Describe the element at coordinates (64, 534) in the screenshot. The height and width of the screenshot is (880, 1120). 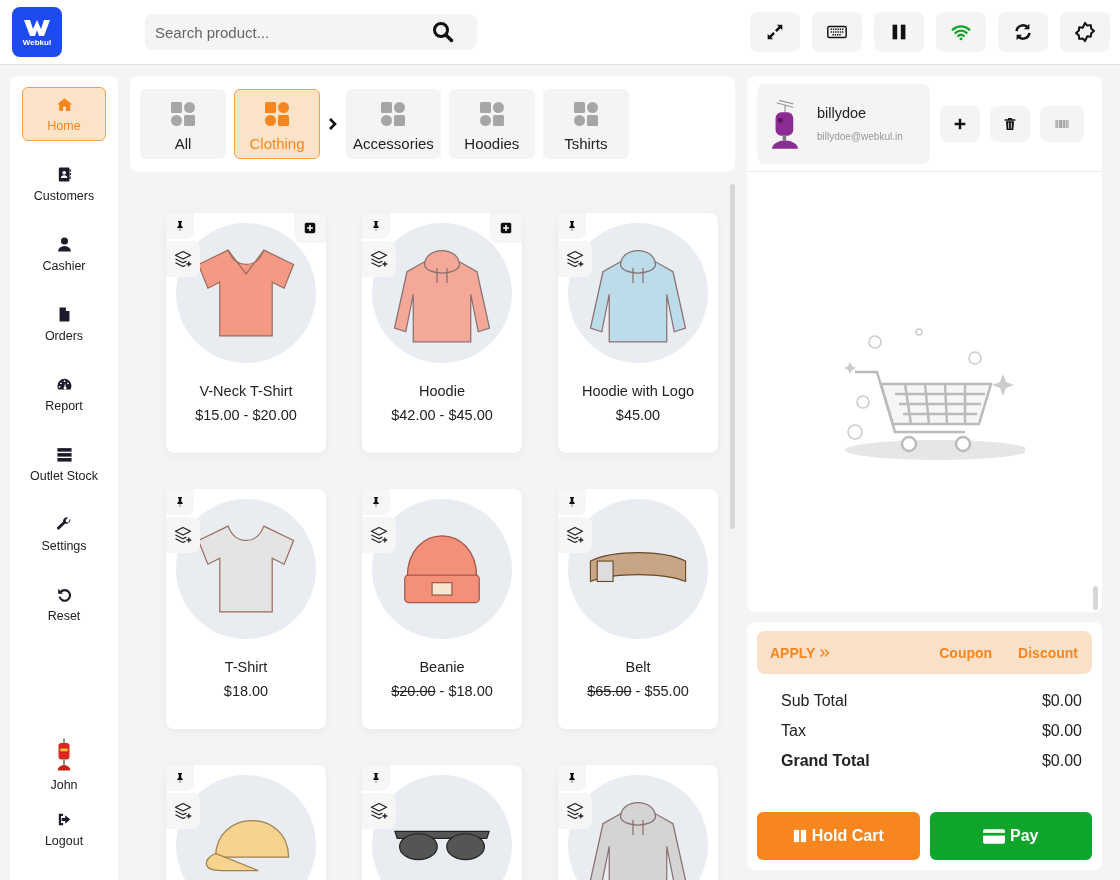
I see `sidebar-item: Settings` at that location.